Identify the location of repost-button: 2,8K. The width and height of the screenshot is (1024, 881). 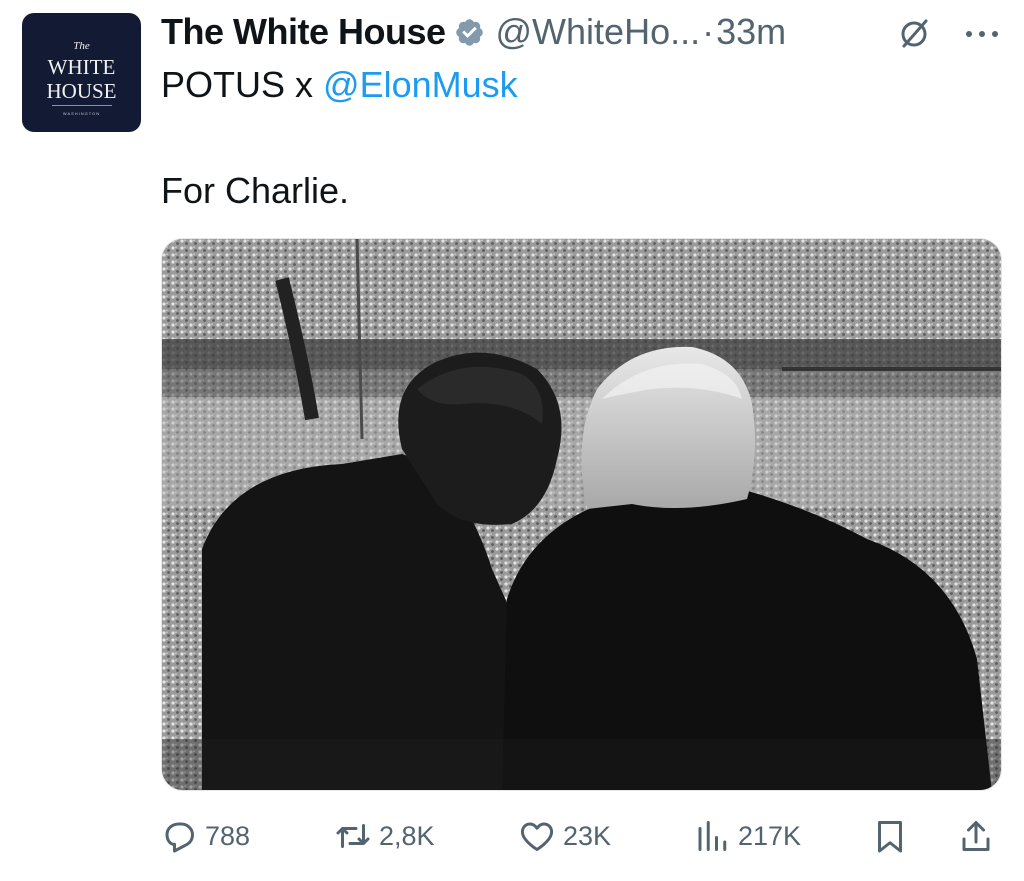
(385, 836).